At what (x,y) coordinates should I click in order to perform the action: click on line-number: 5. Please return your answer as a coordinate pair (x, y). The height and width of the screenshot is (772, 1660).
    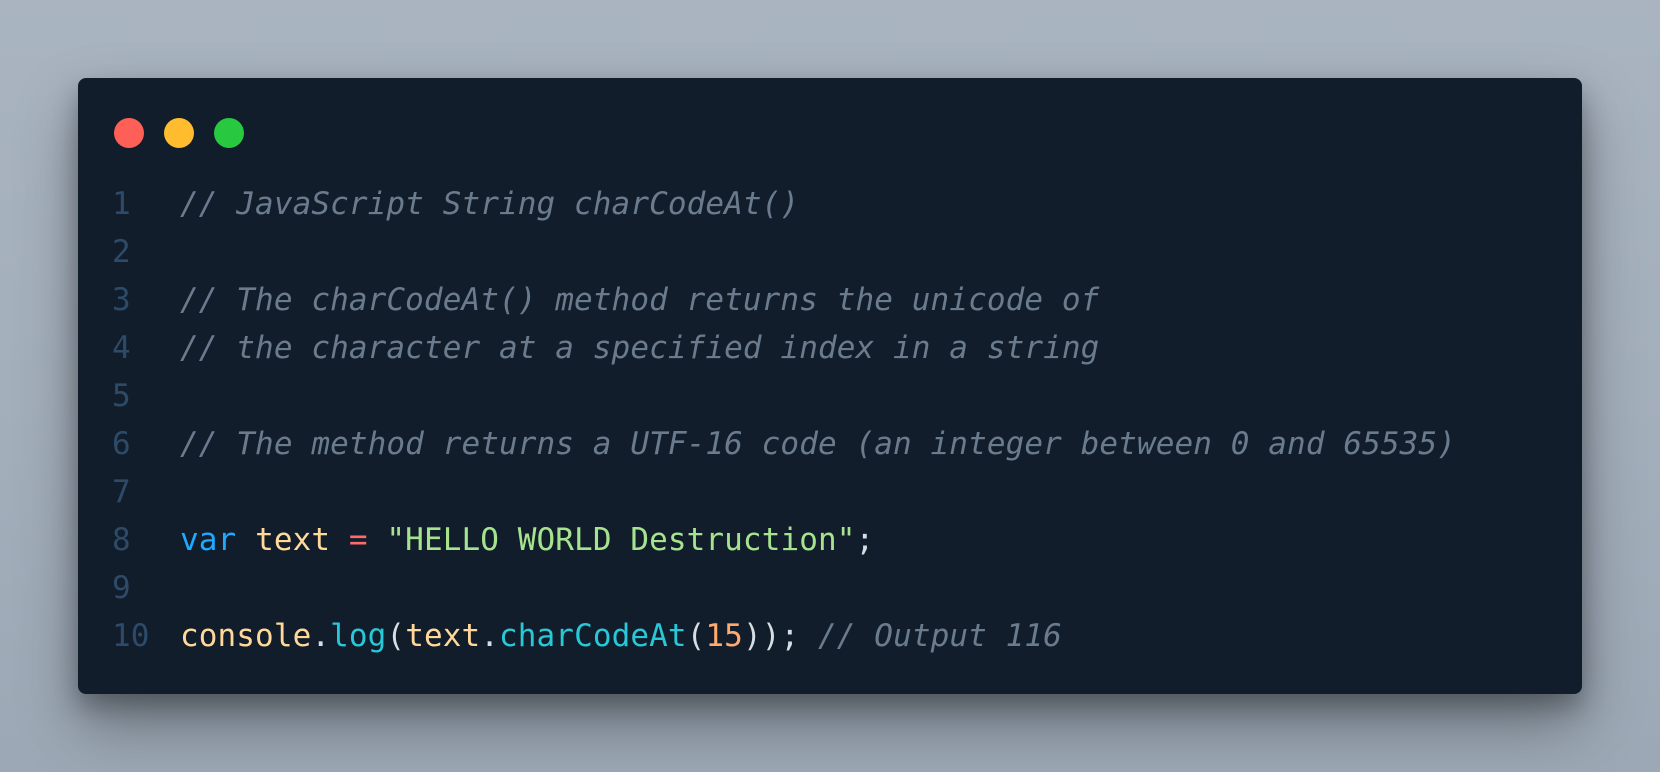
    Looking at the image, I should click on (121, 396).